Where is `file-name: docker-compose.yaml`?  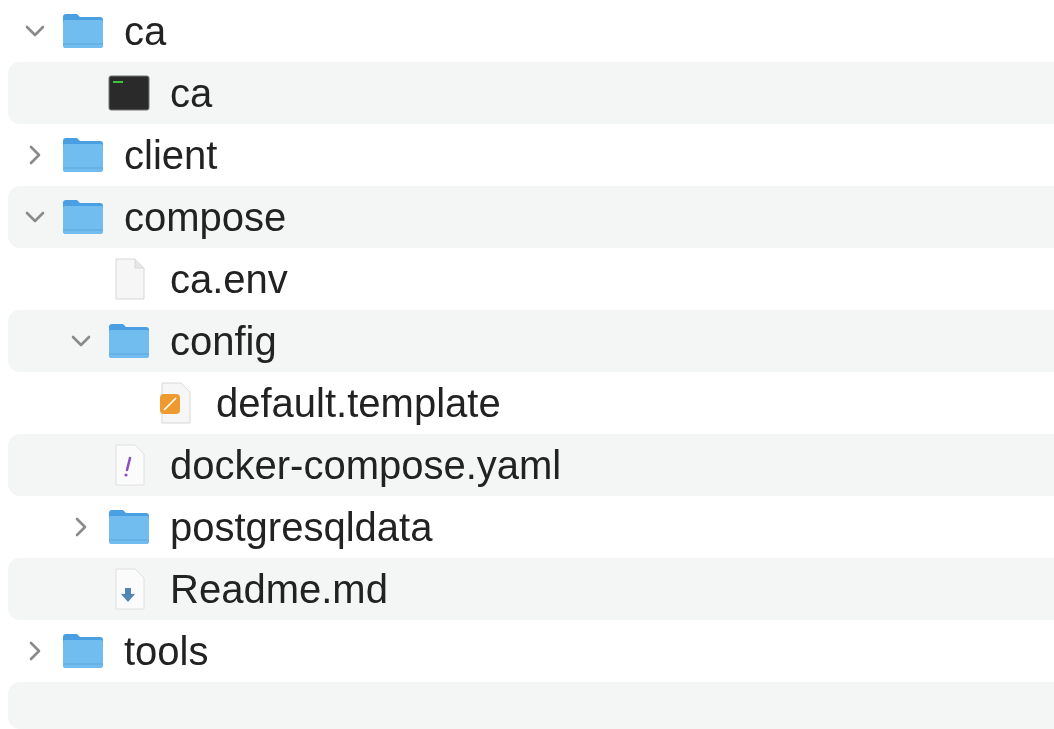
file-name: docker-compose.yaml is located at coordinates (366, 465).